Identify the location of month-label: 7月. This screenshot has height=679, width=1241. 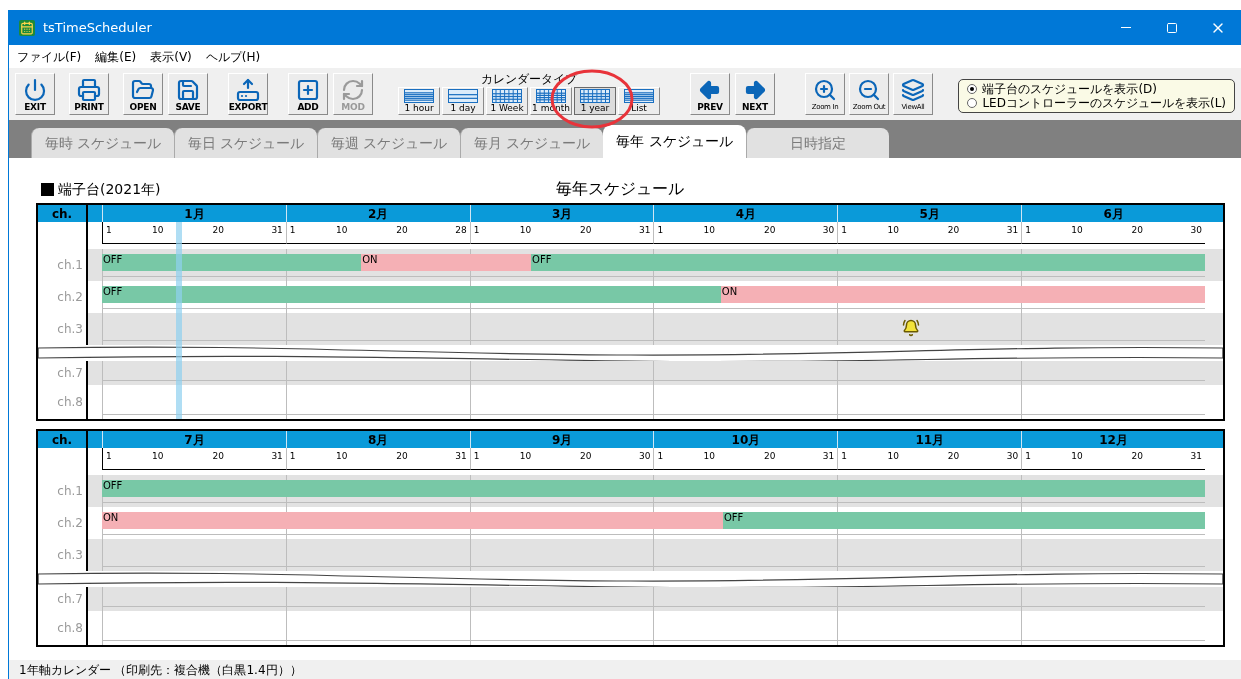
(194, 439).